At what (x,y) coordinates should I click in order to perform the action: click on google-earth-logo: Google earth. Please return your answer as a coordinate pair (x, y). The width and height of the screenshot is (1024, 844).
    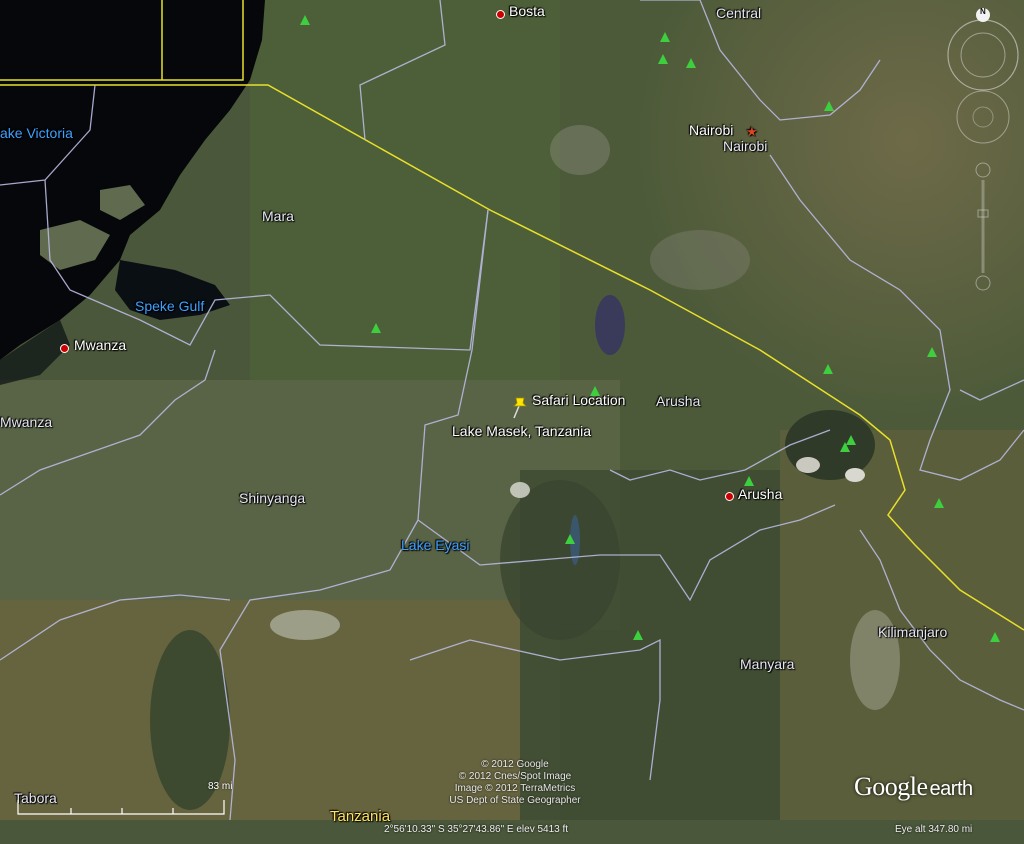
    Looking at the image, I should click on (913, 787).